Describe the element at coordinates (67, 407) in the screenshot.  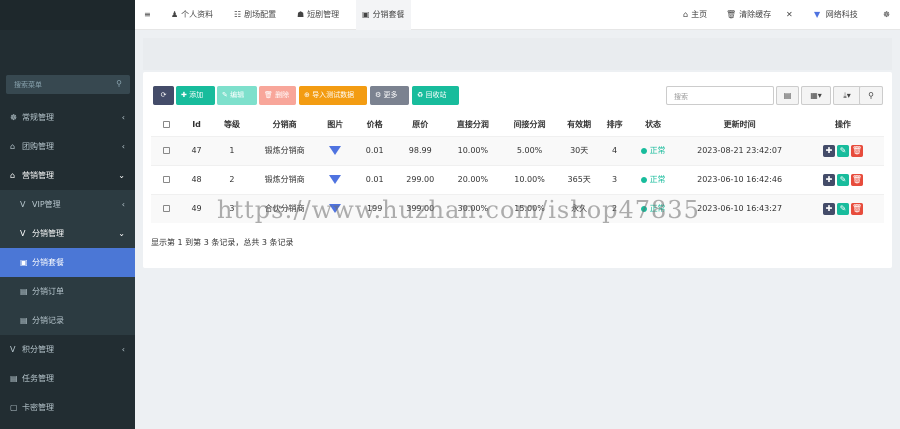
I see `sidebar-item-card-keys: ▢ 卡密管理` at that location.